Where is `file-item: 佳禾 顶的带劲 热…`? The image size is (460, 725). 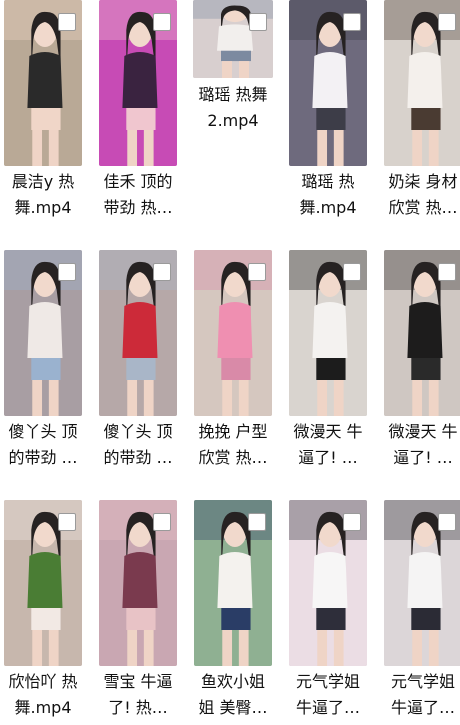 file-item: 佳禾 顶的带劲 热… is located at coordinates (138, 112).